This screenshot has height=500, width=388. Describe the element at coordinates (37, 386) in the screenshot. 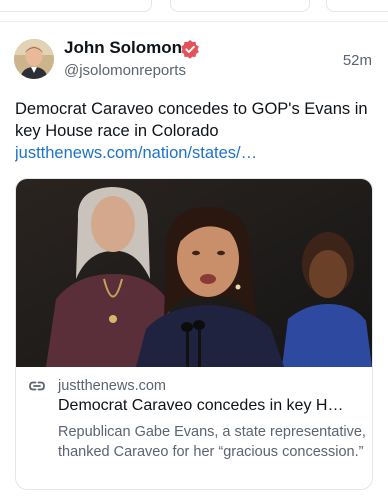

I see `link-icon` at that location.